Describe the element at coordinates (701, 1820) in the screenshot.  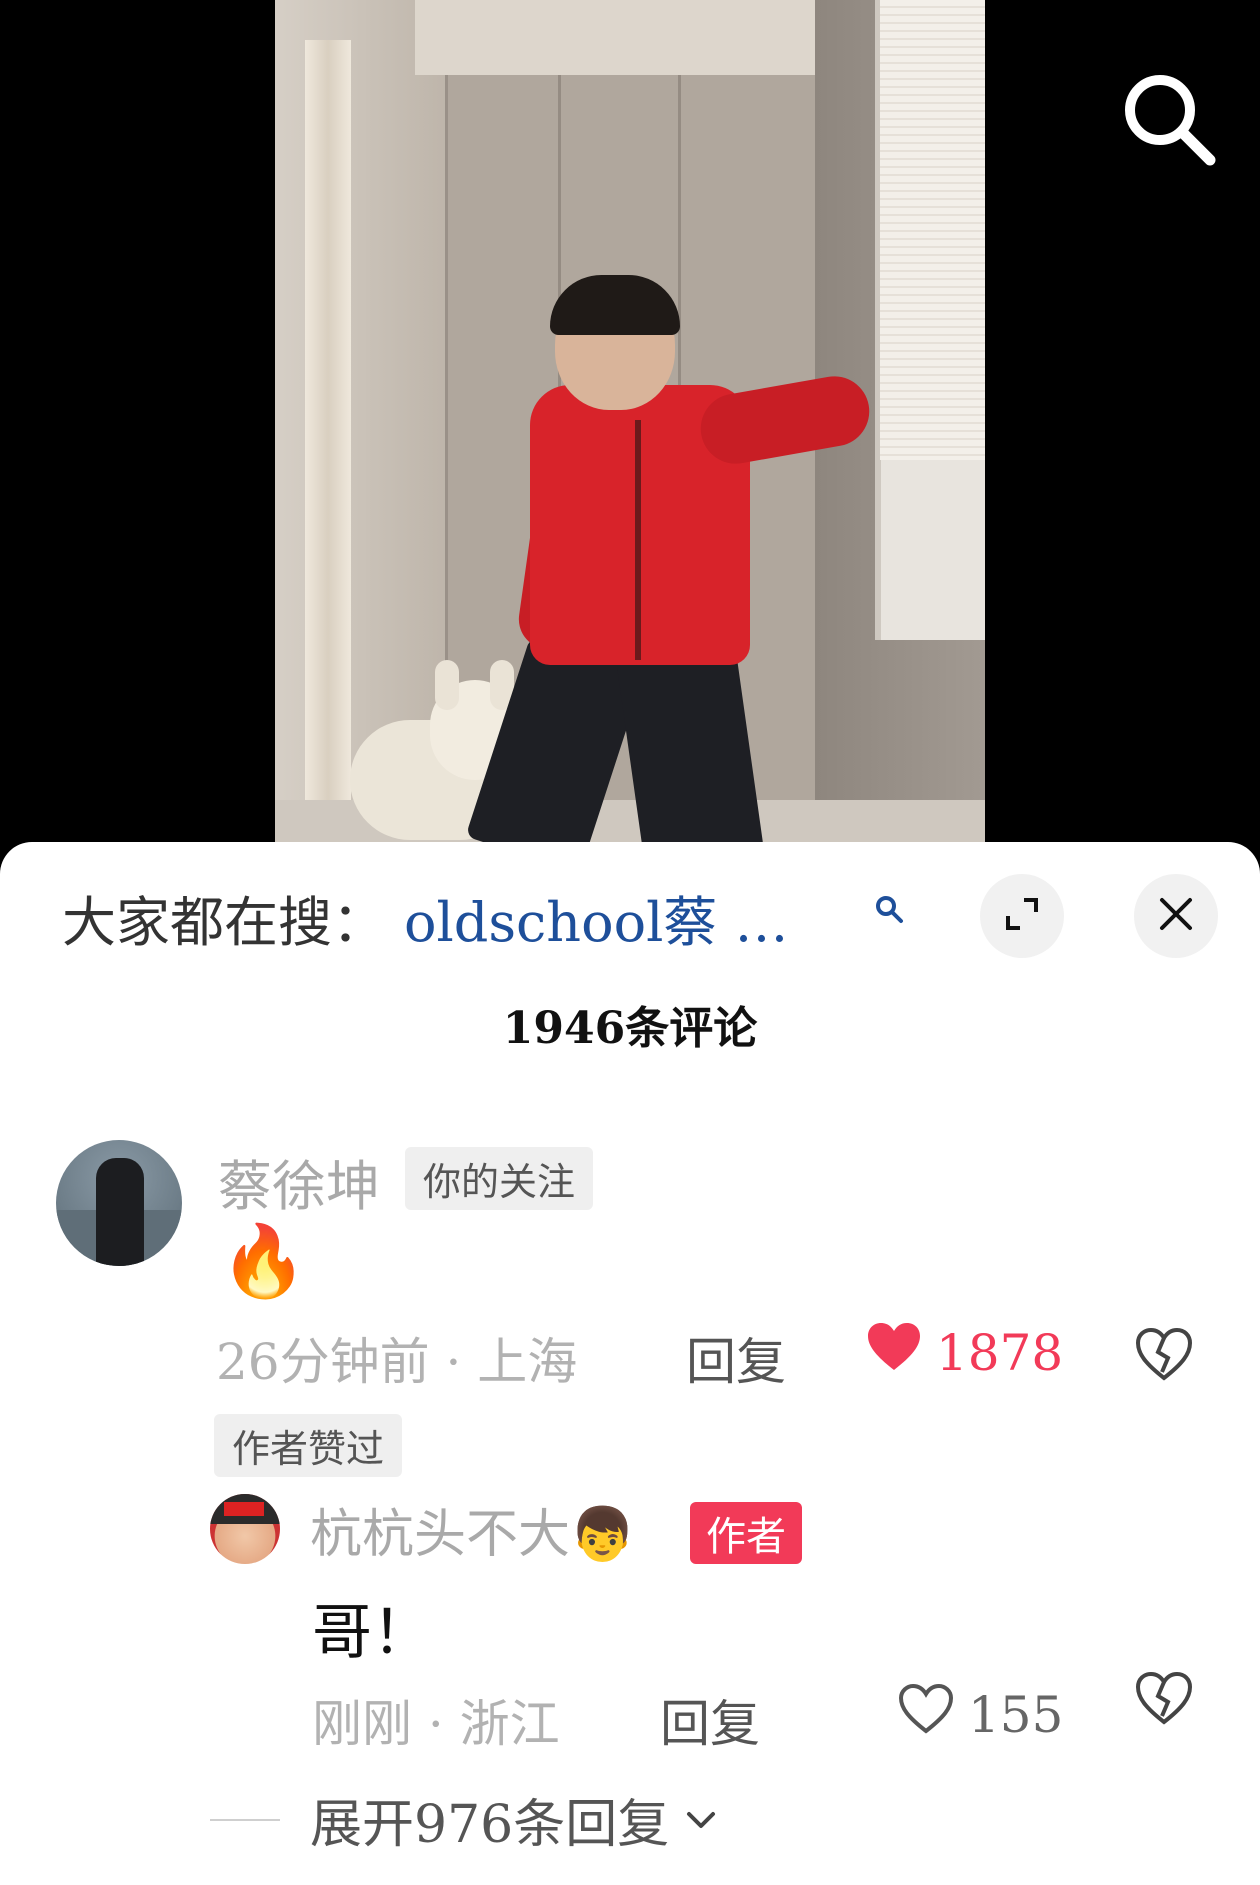
I see `chevron-down-icon` at that location.